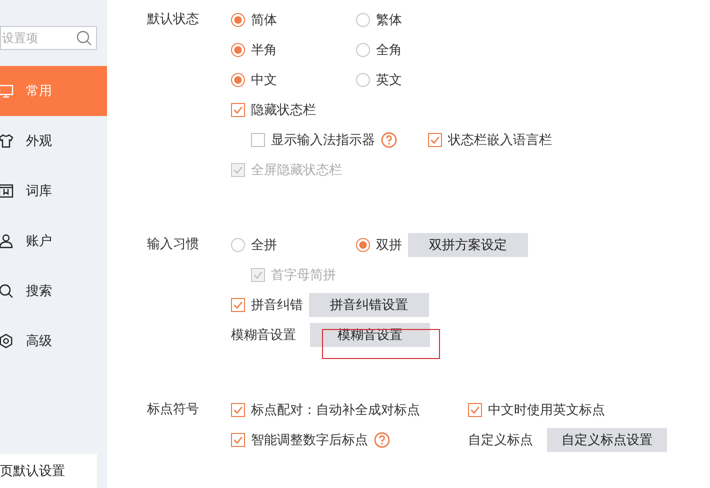 This screenshot has height=488, width=710. Describe the element at coordinates (53, 191) in the screenshot. I see `sidebar-item: 词库` at that location.